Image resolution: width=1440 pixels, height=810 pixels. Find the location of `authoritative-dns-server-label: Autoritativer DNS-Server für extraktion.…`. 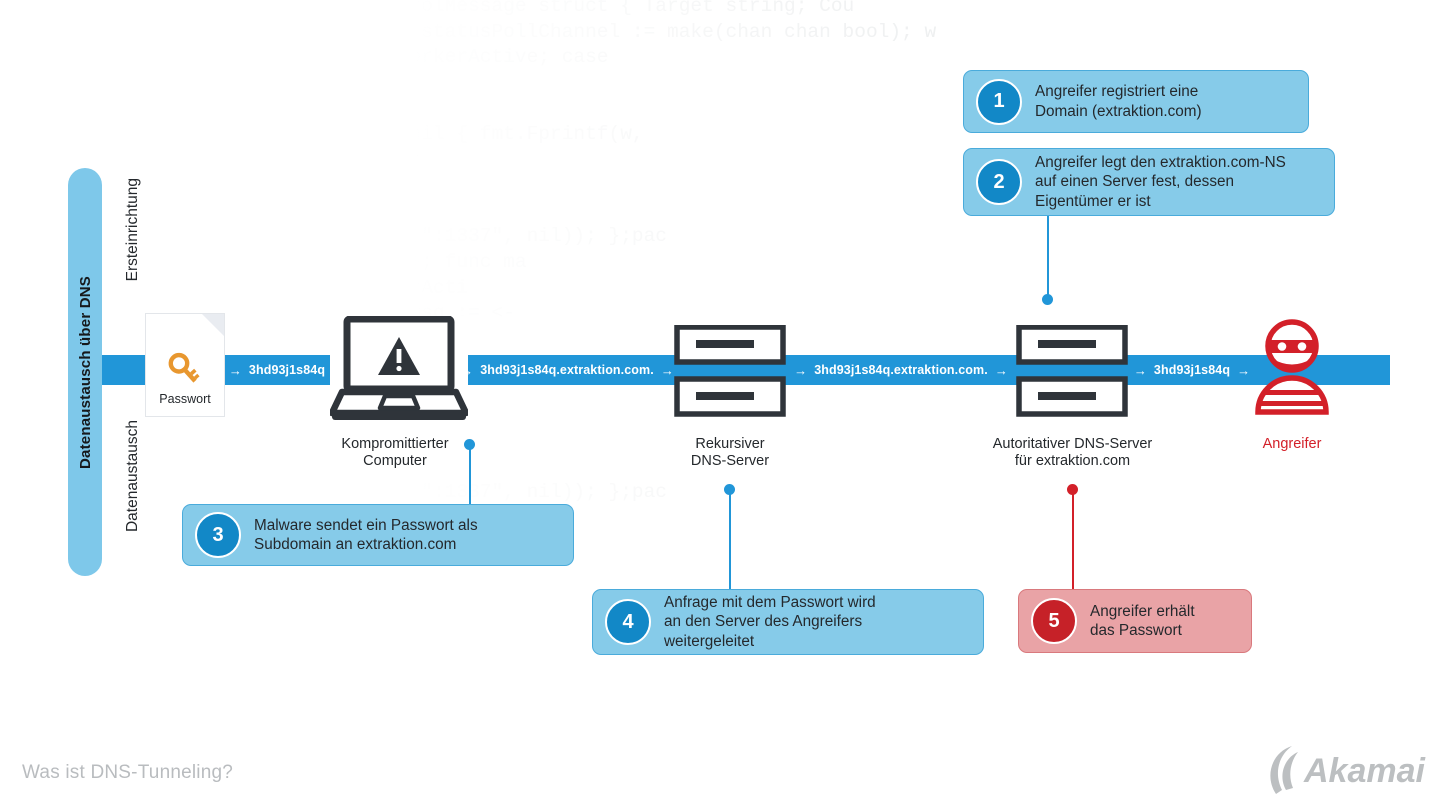

authoritative-dns-server-label: Autoritativer DNS-Server für extraktion.… is located at coordinates (1072, 452).